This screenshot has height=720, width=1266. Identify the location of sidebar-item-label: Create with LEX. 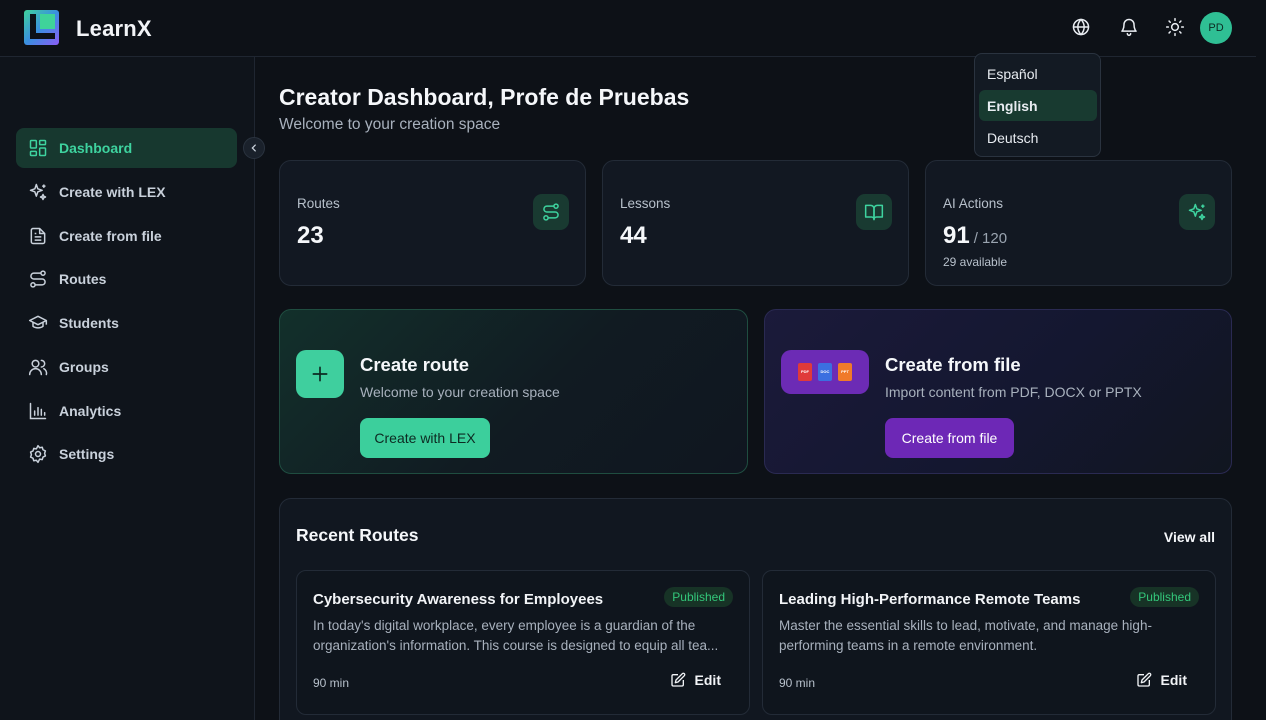
(112, 192).